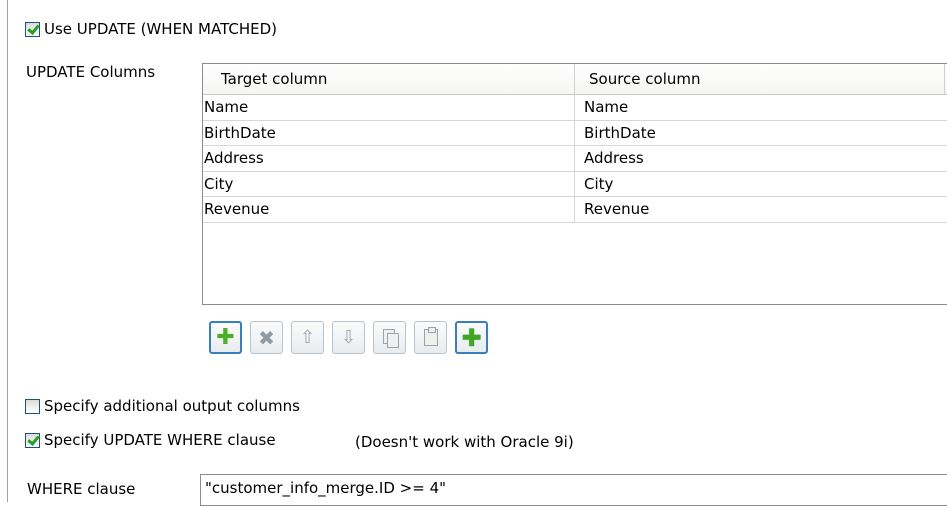  I want to click on update-columns-label: UPDATE Columns, so click(91, 72).